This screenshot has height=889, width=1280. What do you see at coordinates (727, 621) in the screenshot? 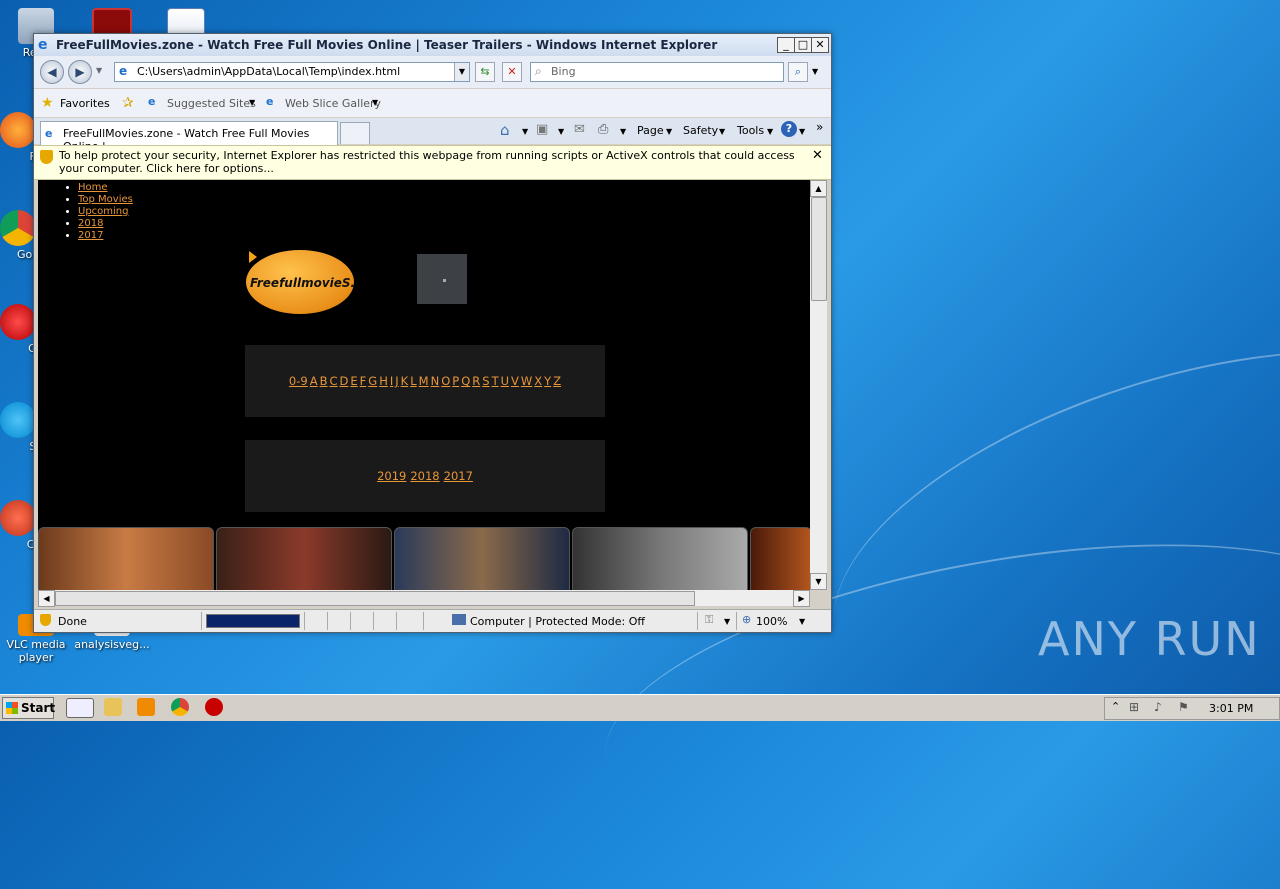
I see `protected-mode-dropdown: ▼` at bounding box center [727, 621].